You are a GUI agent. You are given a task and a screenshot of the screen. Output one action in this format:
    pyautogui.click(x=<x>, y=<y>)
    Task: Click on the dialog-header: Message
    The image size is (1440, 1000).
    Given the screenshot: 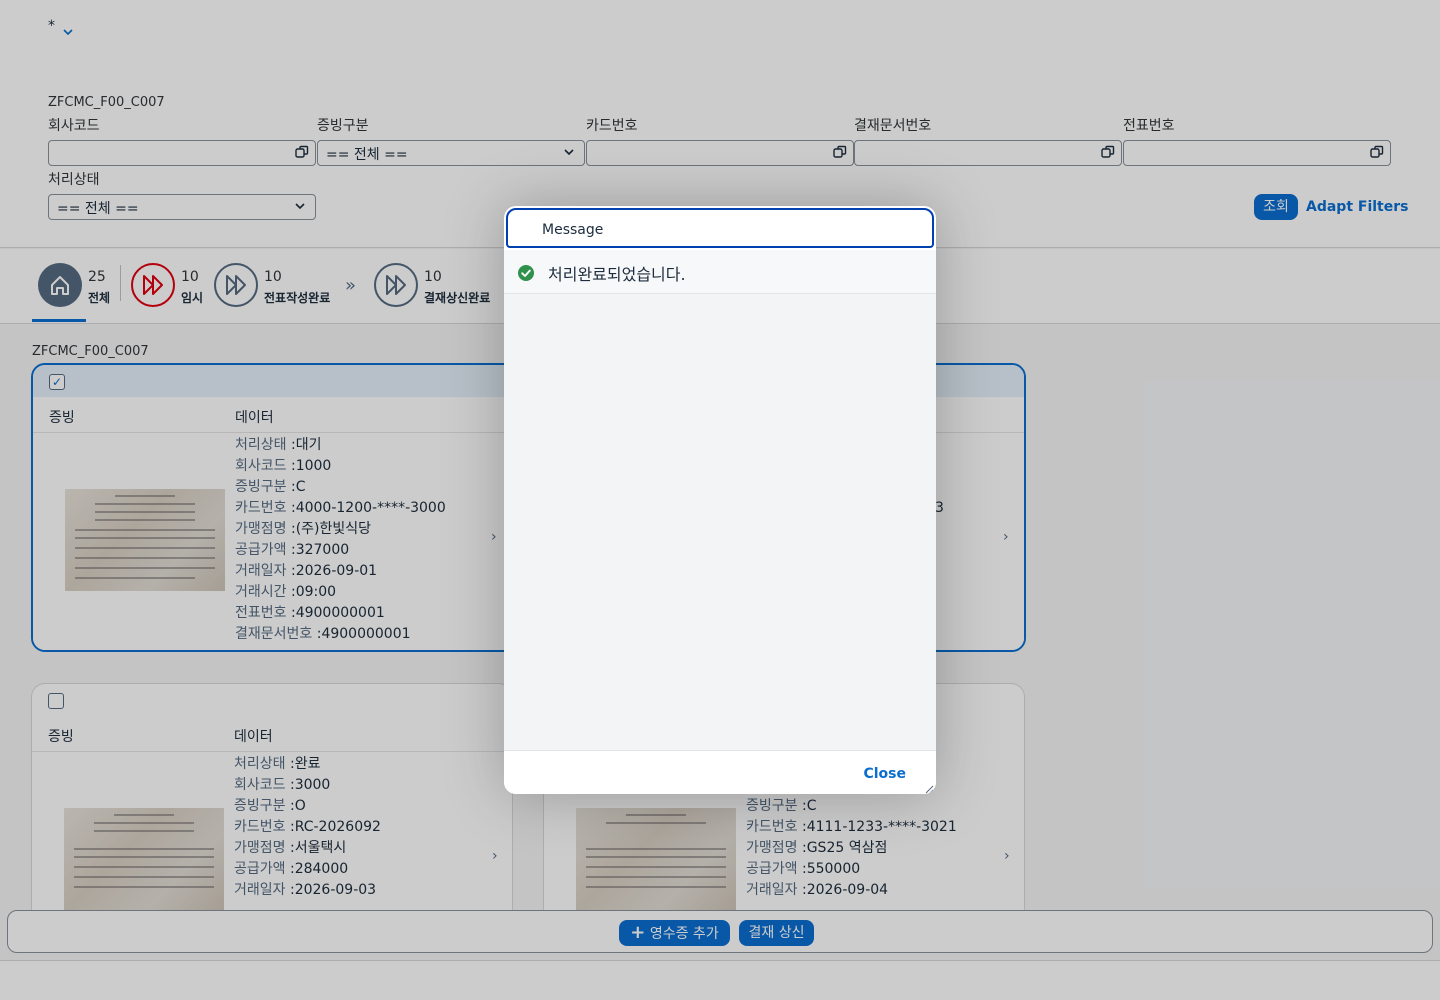 What is the action you would take?
    pyautogui.click(x=720, y=228)
    